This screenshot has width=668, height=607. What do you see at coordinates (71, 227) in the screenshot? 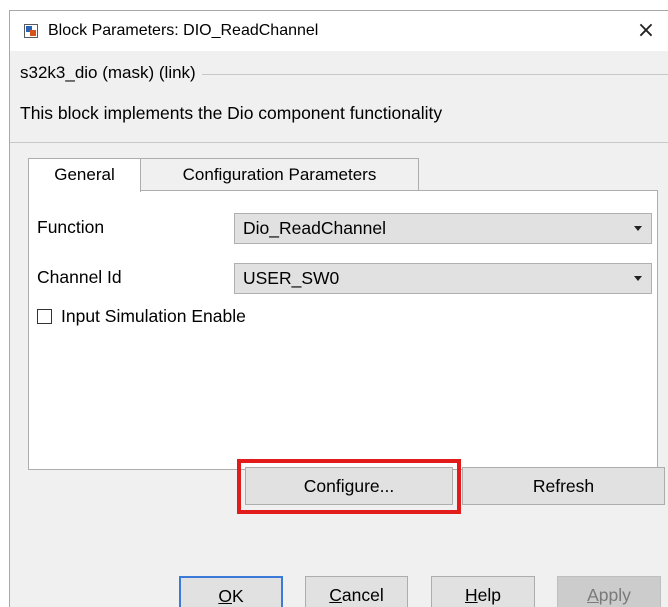
I see `function-label: Function` at bounding box center [71, 227].